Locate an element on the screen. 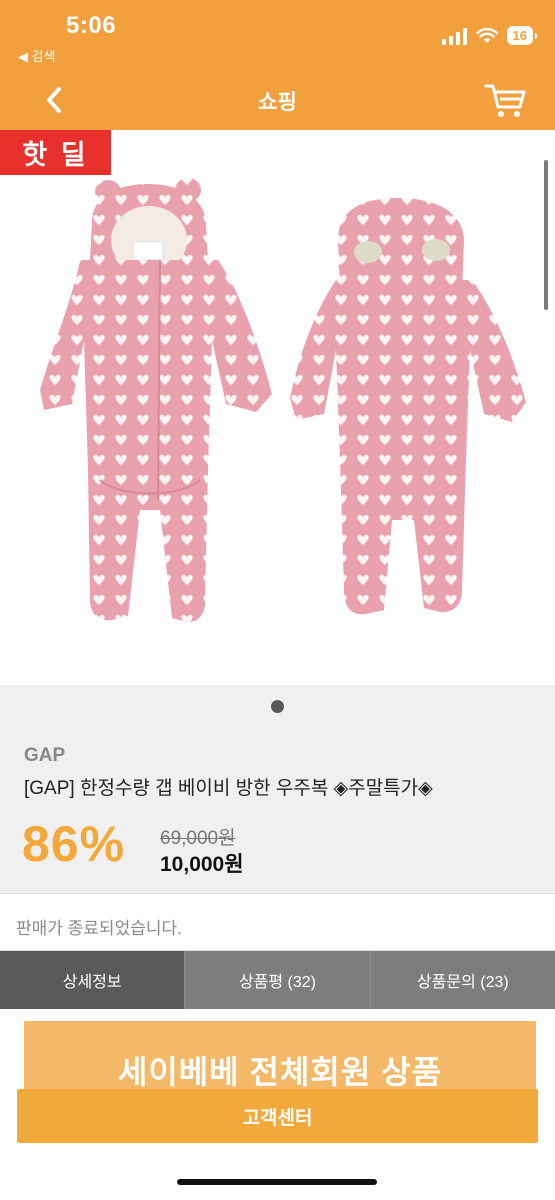 The height and width of the screenshot is (1200, 555). battery-icon: 16 is located at coordinates (522, 35).